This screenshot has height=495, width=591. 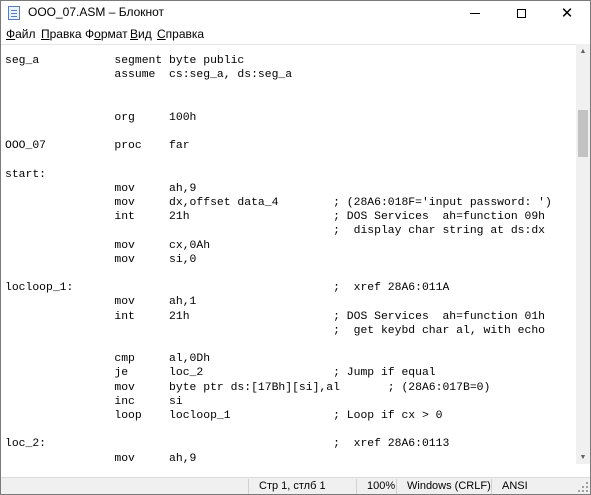 I want to click on maximize-icon, so click(x=521, y=13).